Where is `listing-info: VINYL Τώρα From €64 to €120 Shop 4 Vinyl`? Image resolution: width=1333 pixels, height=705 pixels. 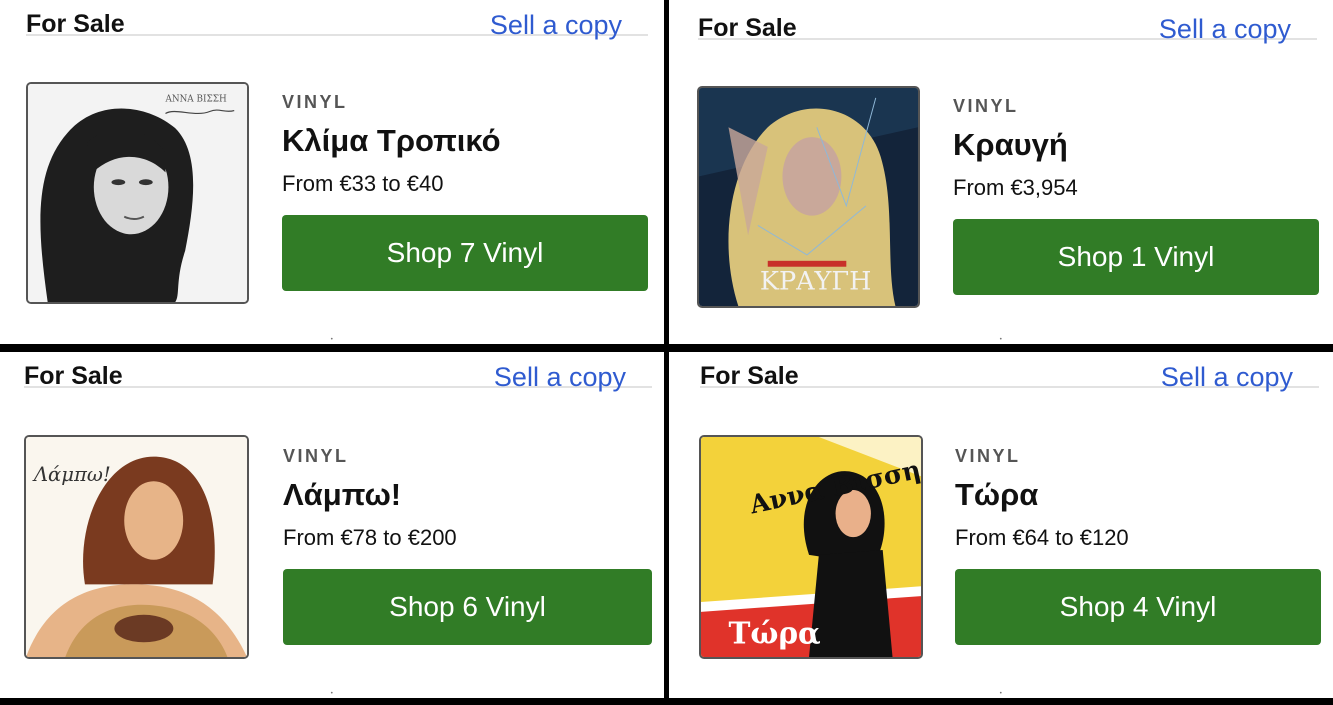 listing-info: VINYL Τώρα From €64 to €120 Shop 4 Vinyl is located at coordinates (1138, 545).